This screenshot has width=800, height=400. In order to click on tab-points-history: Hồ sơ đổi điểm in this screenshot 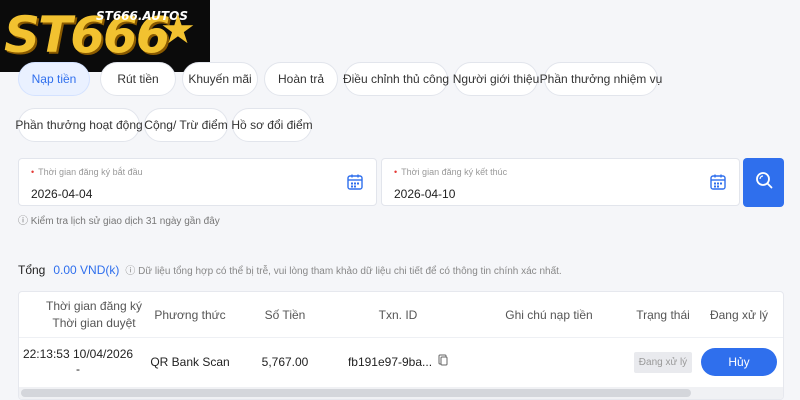, I will do `click(272, 125)`.